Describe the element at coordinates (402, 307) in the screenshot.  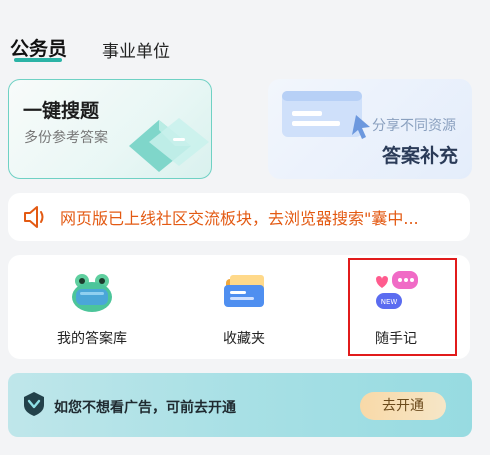
I see `selection-highlight-box` at that location.